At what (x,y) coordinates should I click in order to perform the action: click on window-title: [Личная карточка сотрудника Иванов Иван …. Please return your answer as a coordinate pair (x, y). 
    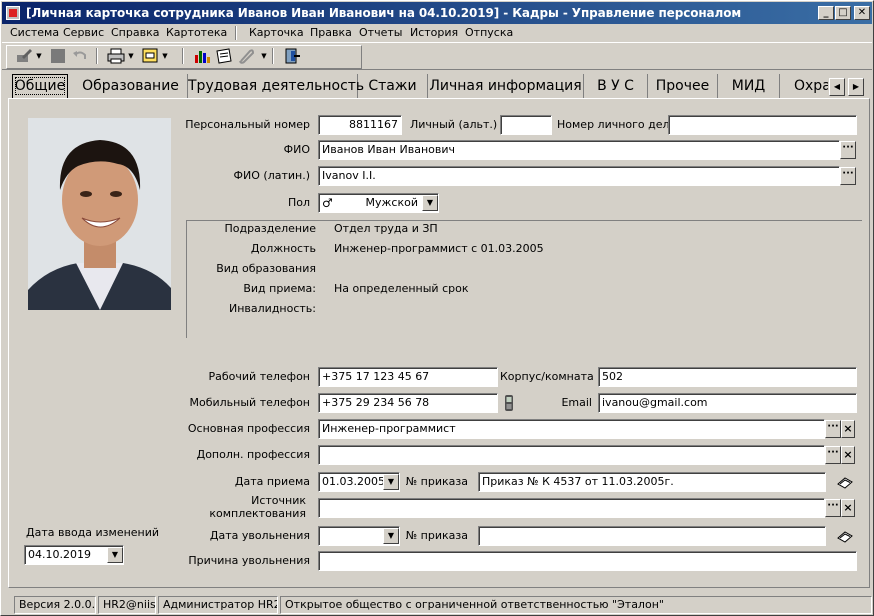
    Looking at the image, I should click on (384, 13).